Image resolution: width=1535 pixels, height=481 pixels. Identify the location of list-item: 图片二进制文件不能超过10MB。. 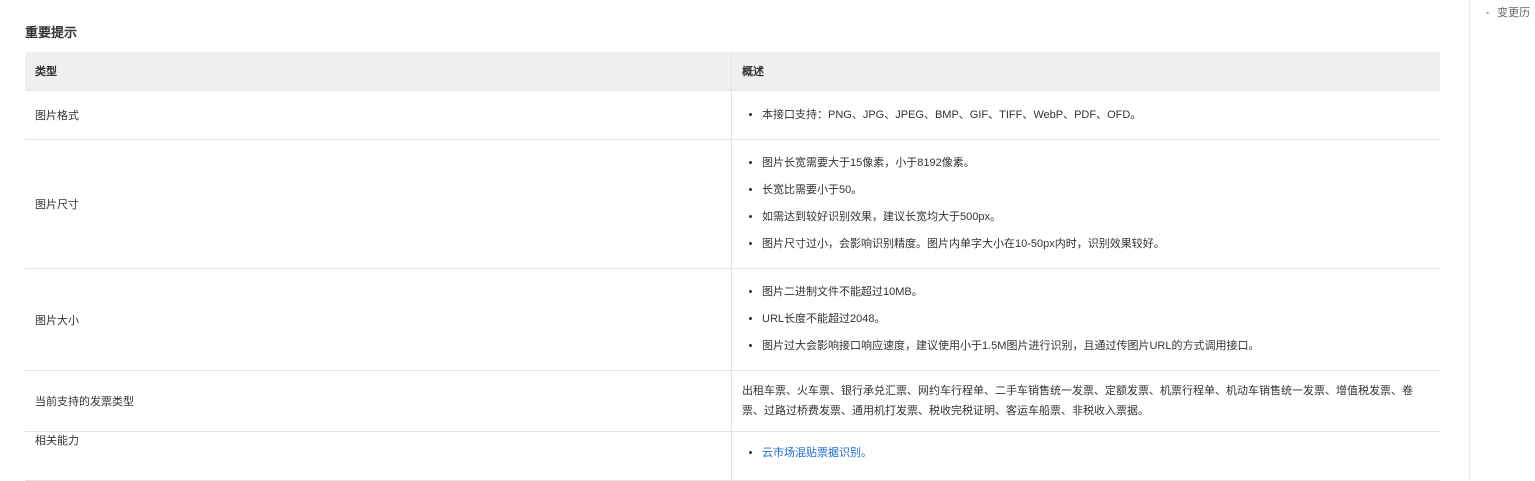
(1096, 292).